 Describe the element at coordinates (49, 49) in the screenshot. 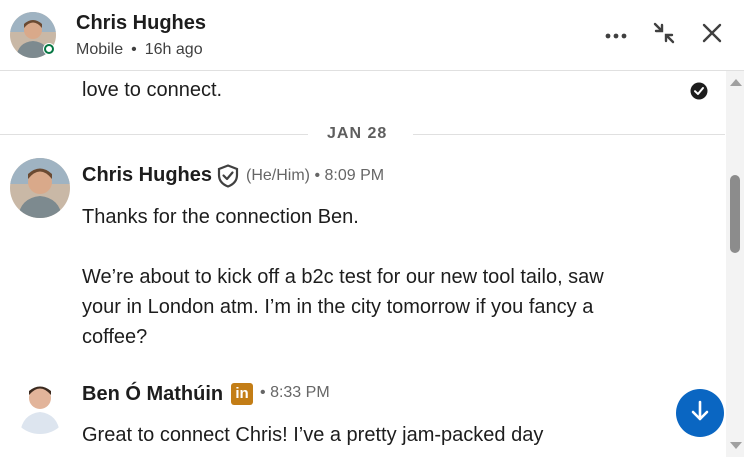

I see `online-status-indicator` at that location.